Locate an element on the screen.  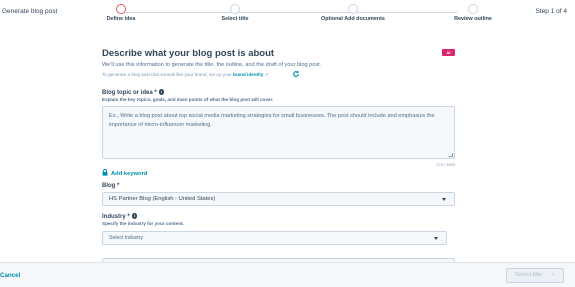
step-review-outline: Review outline is located at coordinates (473, 13).